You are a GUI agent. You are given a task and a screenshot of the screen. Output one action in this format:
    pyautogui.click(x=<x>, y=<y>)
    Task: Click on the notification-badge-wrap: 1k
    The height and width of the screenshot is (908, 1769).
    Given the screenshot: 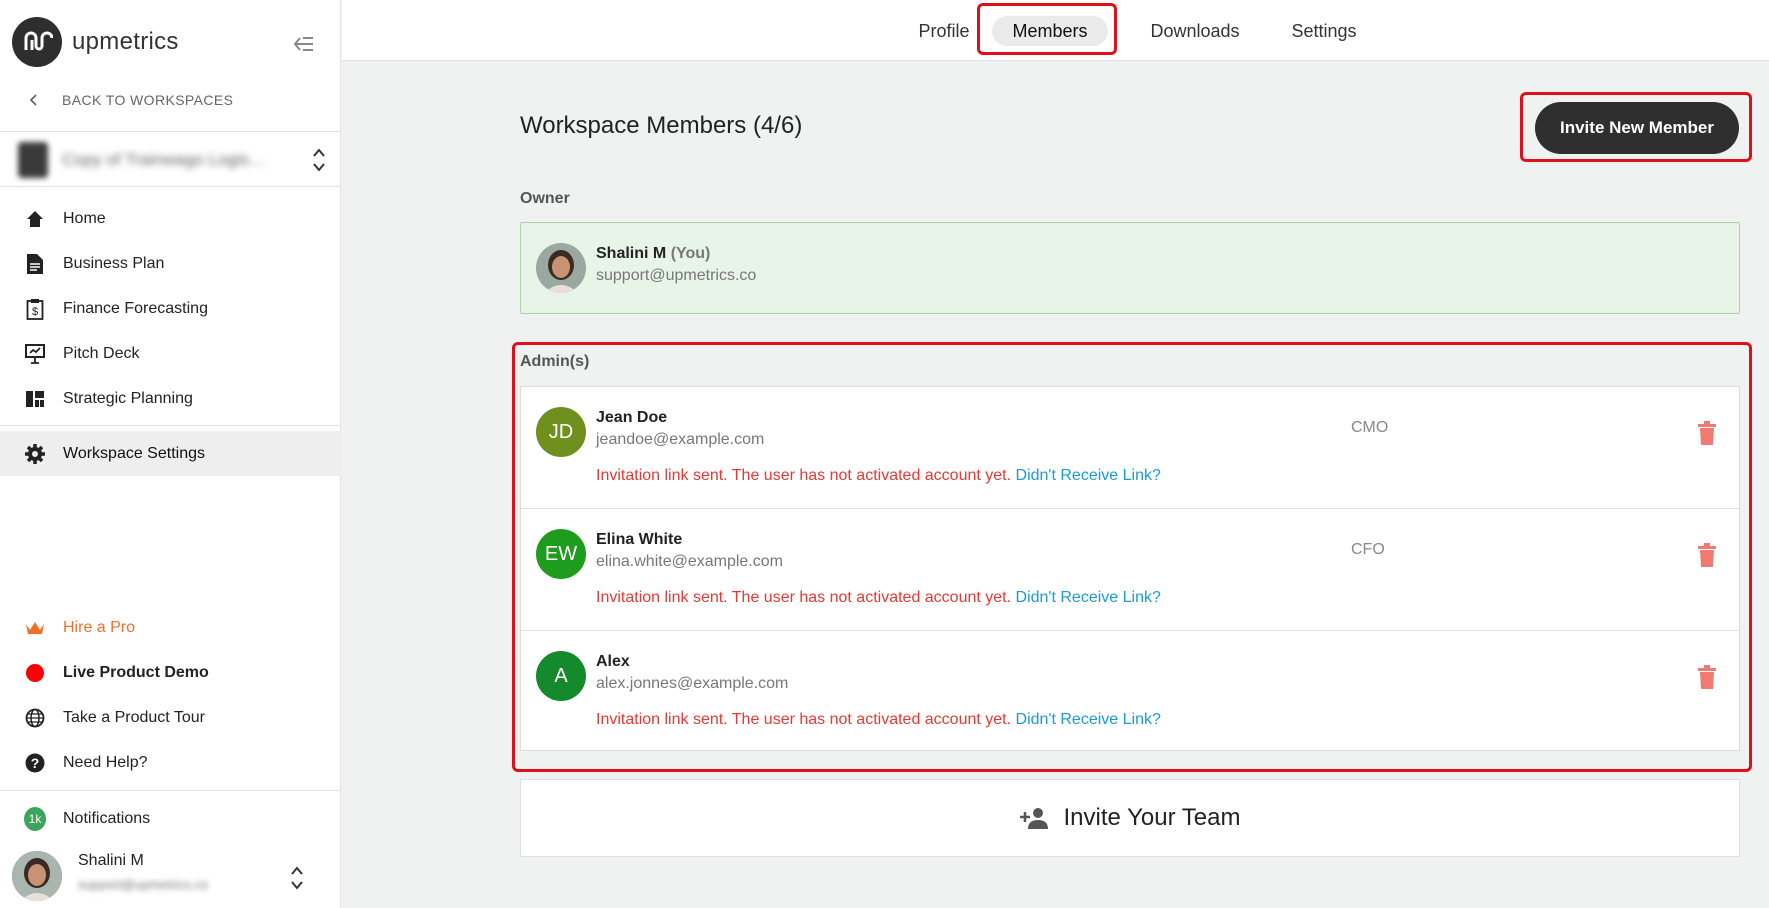 What is the action you would take?
    pyautogui.click(x=35, y=818)
    